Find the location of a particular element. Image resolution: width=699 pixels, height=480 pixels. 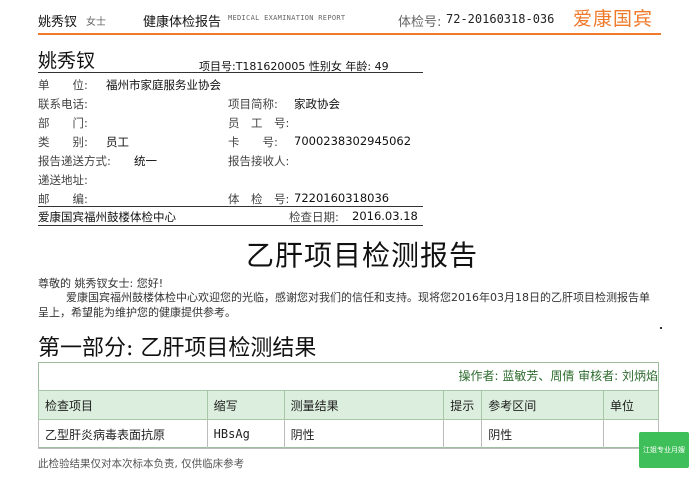

col-header-reference: 参考区间 is located at coordinates (543, 405).